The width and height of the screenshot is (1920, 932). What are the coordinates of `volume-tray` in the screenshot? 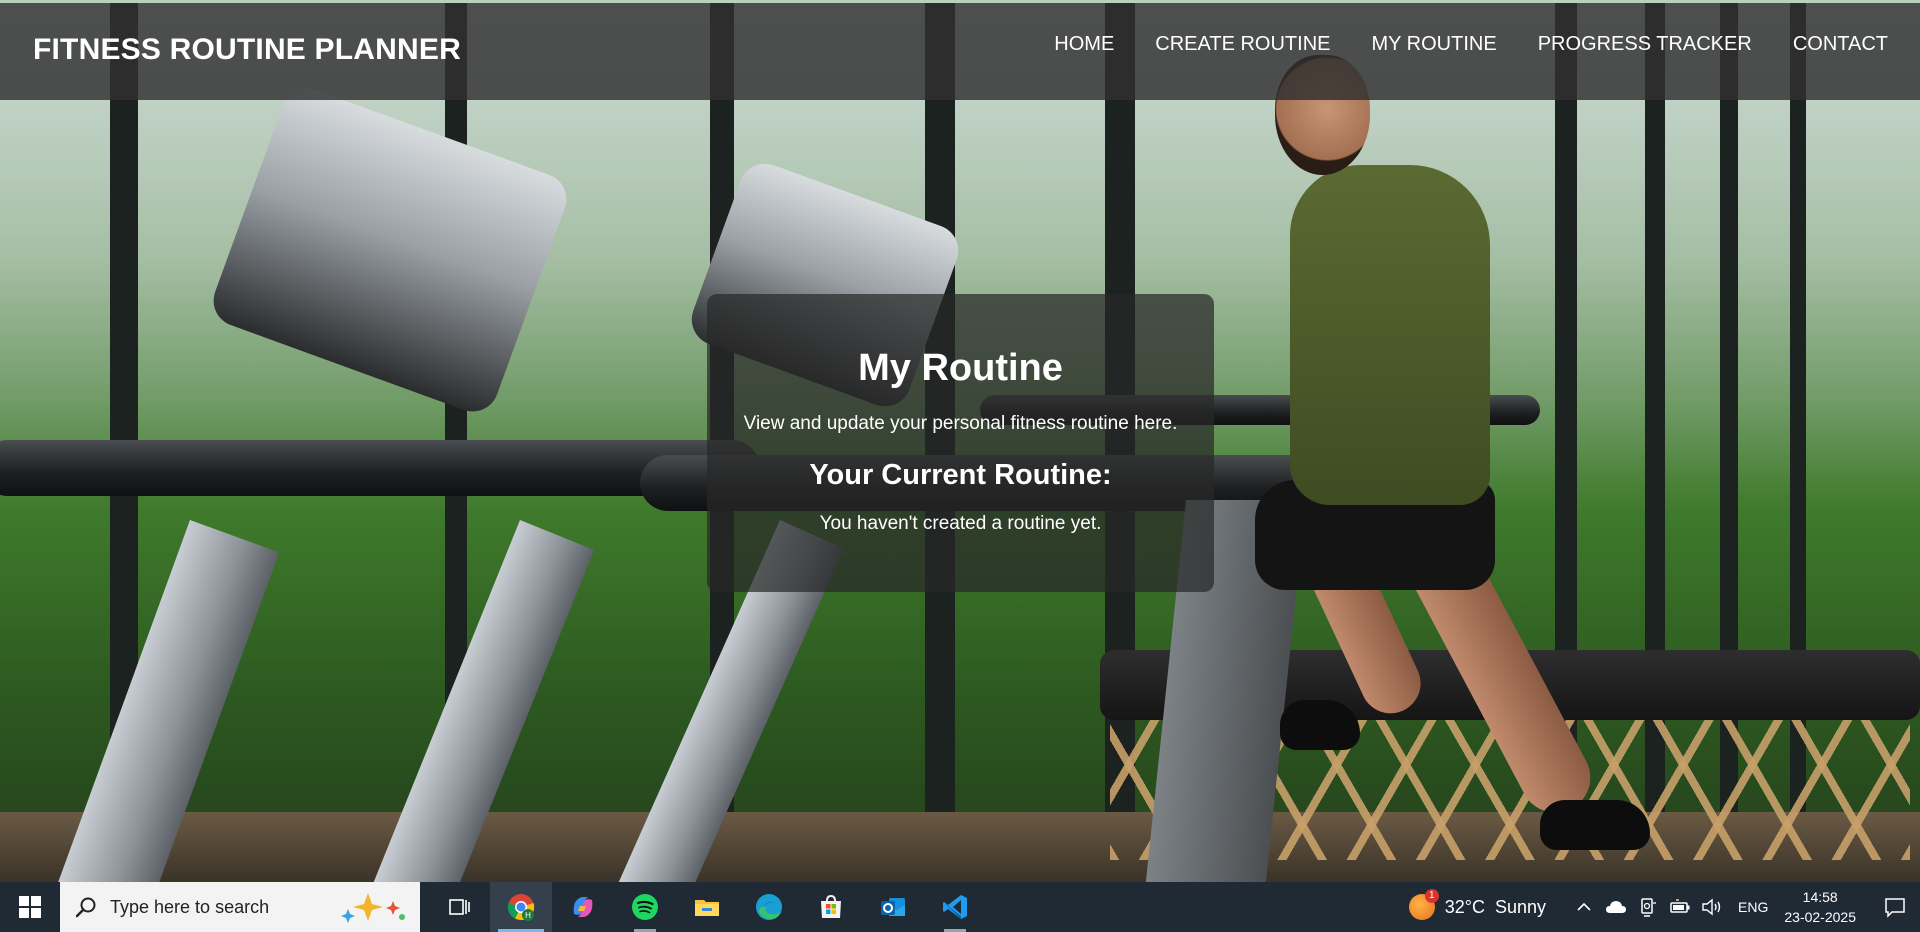 It's located at (1712, 907).